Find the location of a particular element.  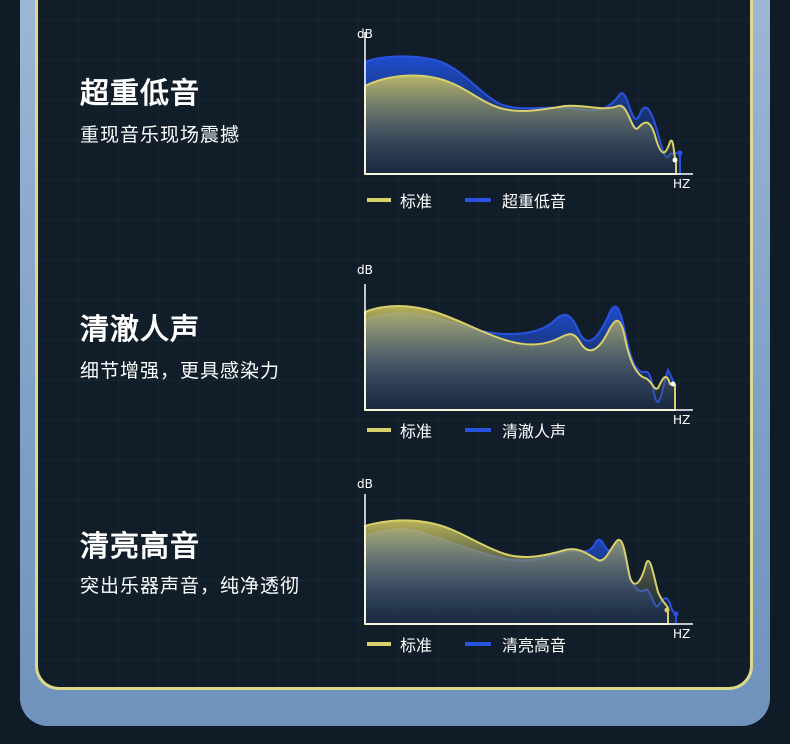

eq-chart-vocal: dB HZ 标准 清澈人声 is located at coordinates (525, 352).